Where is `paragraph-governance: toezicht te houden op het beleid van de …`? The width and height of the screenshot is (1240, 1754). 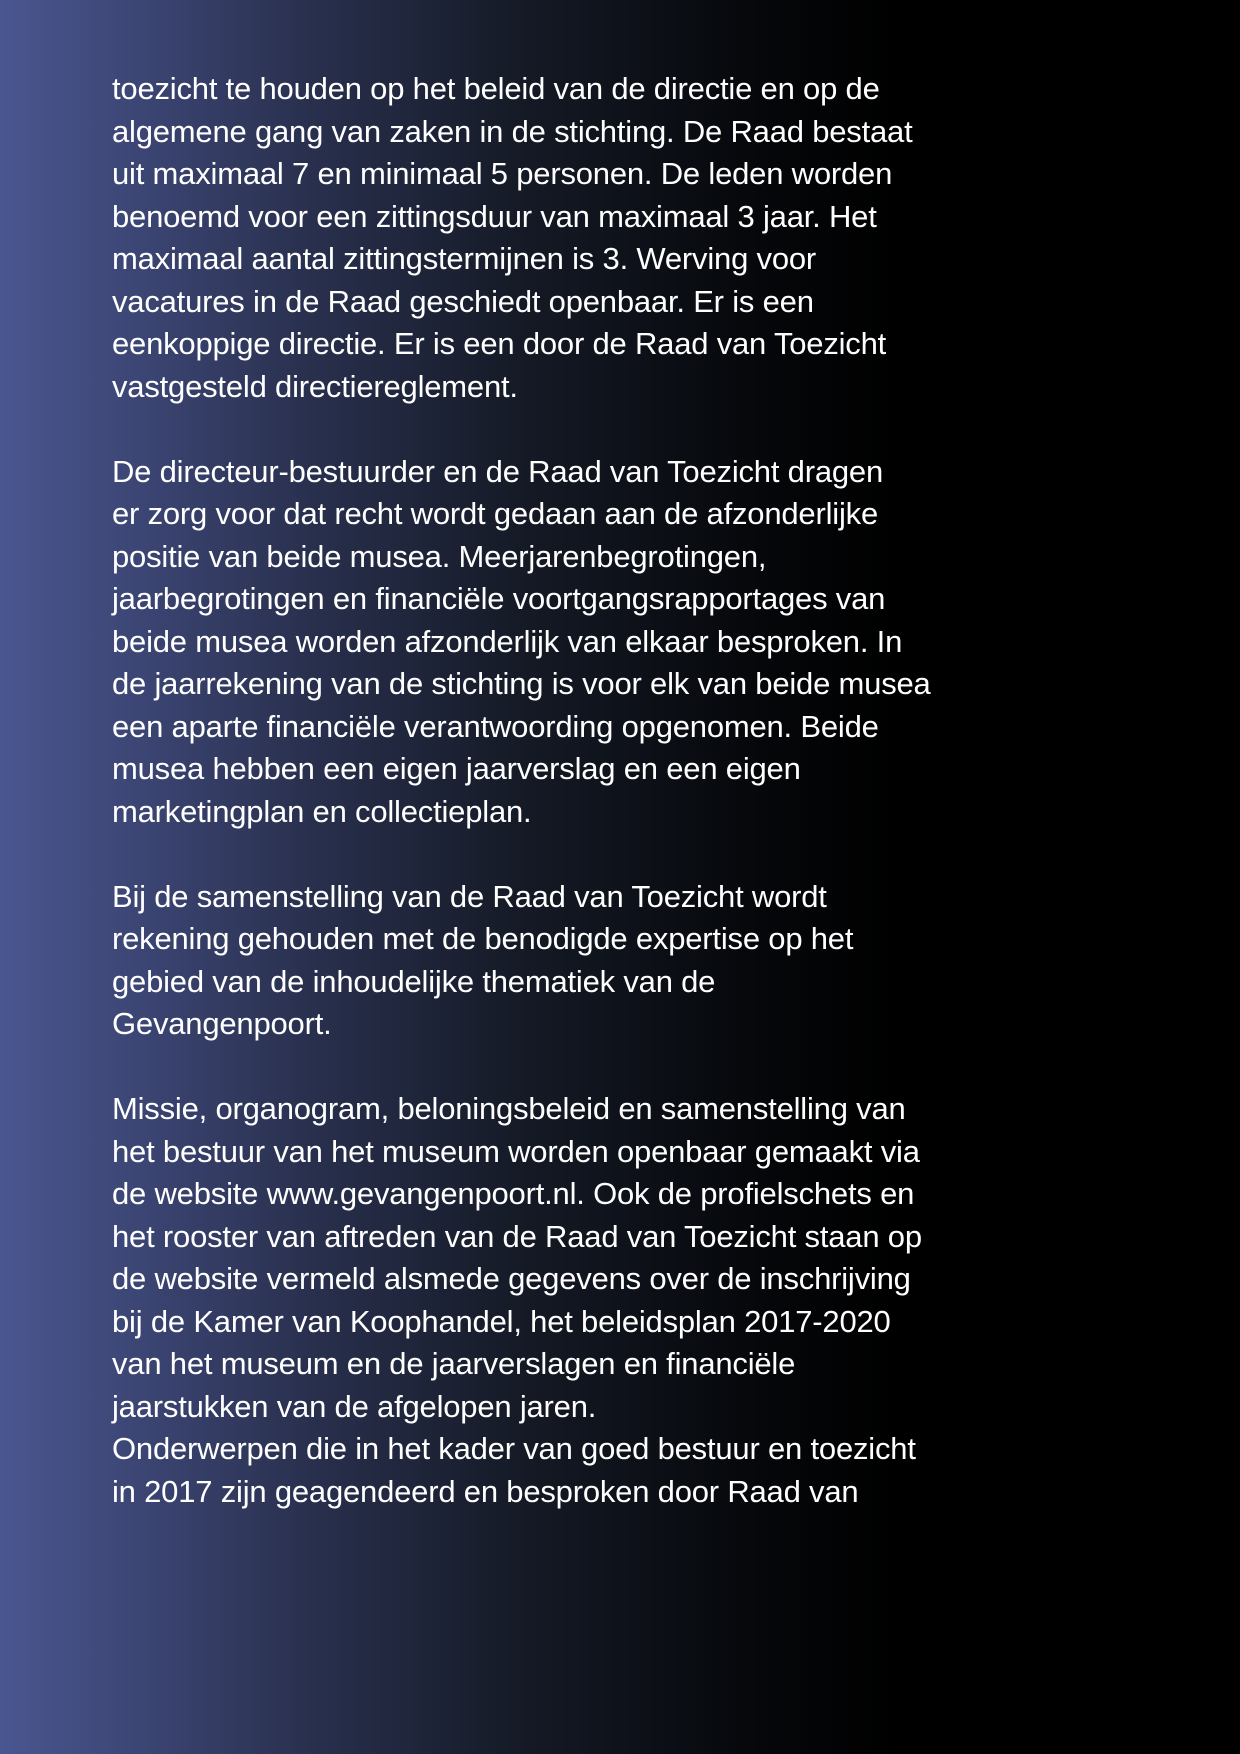
paragraph-governance: toezicht te houden op het beleid van de … is located at coordinates (562, 238).